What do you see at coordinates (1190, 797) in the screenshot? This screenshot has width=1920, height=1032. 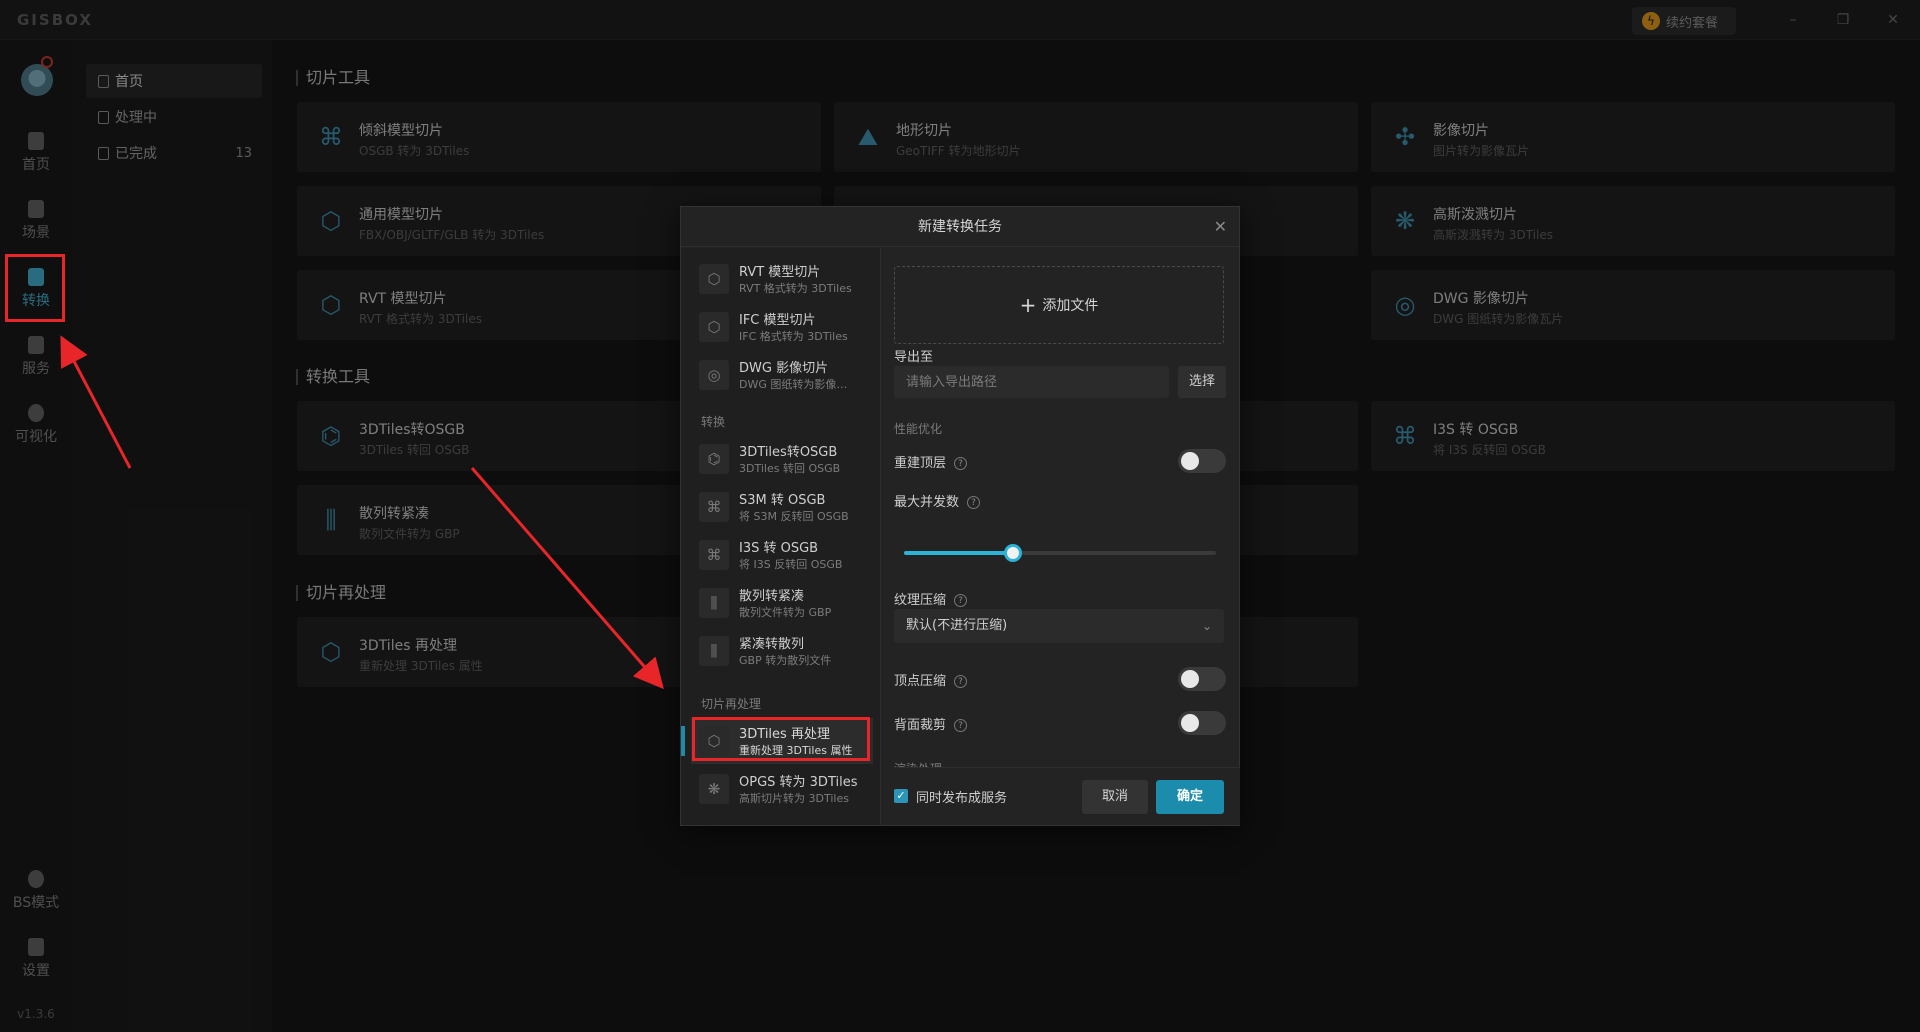 I see `confirm-button: 确定` at bounding box center [1190, 797].